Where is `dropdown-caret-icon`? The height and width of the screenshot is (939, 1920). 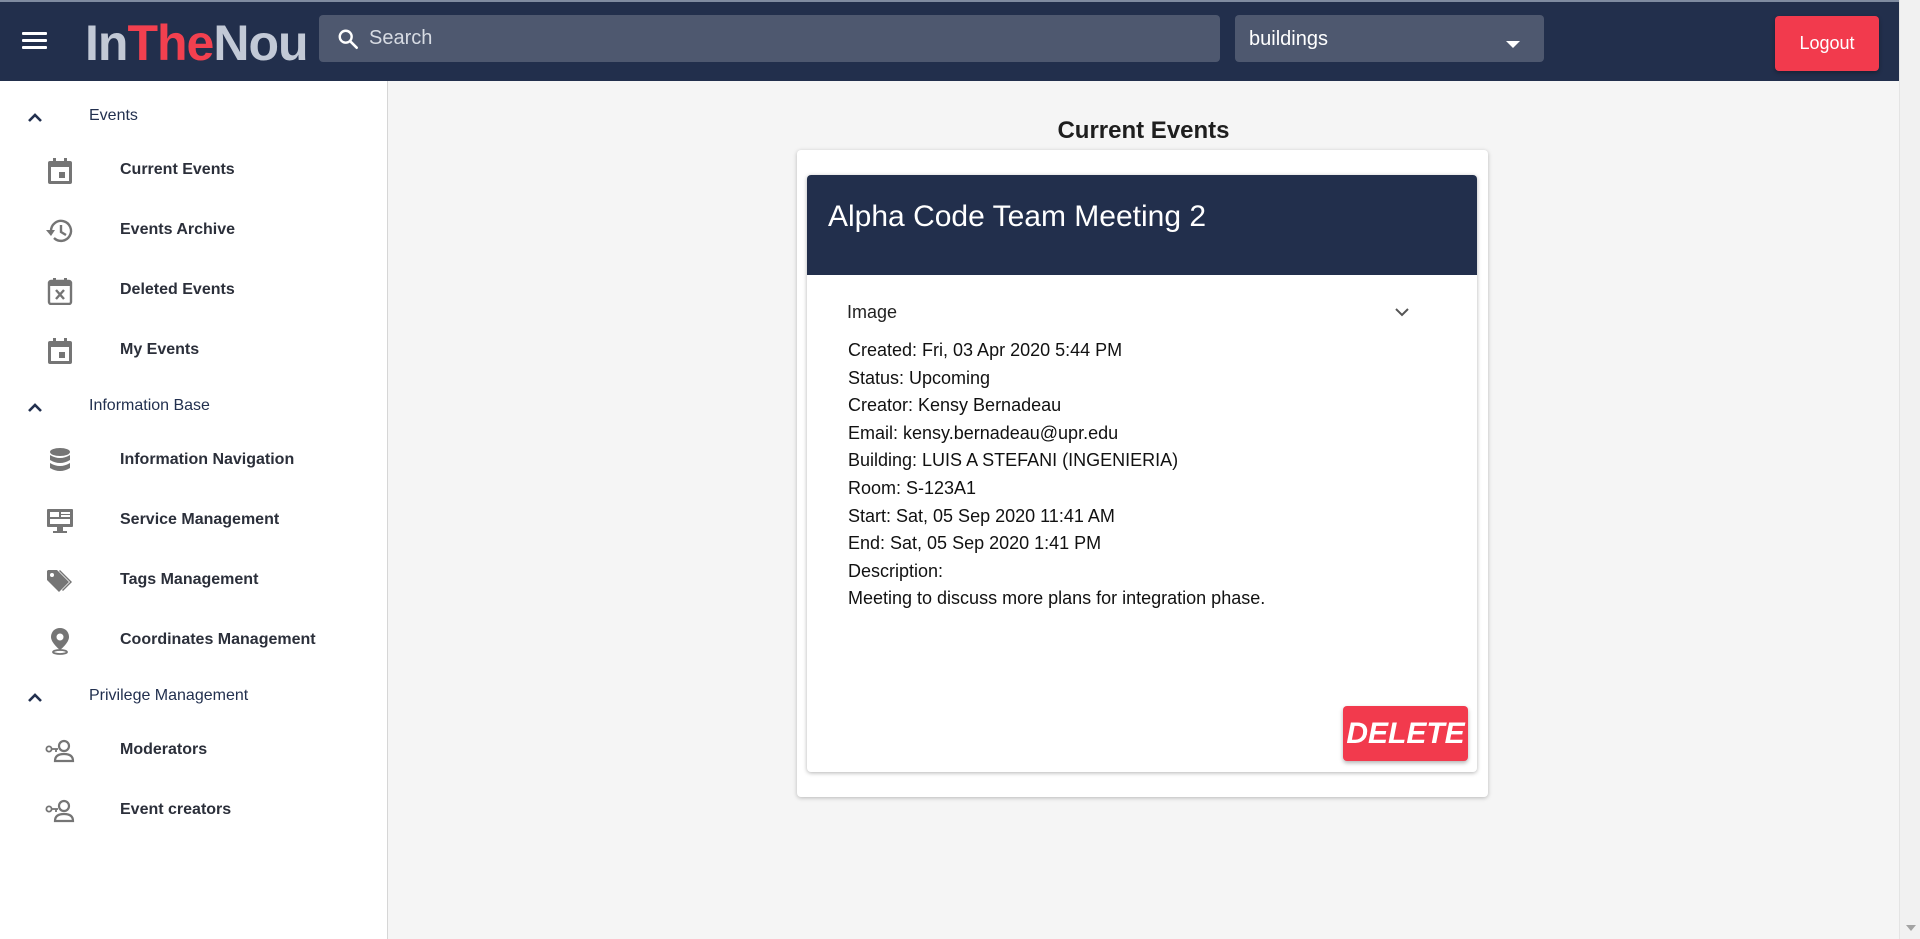
dropdown-caret-icon is located at coordinates (1513, 44).